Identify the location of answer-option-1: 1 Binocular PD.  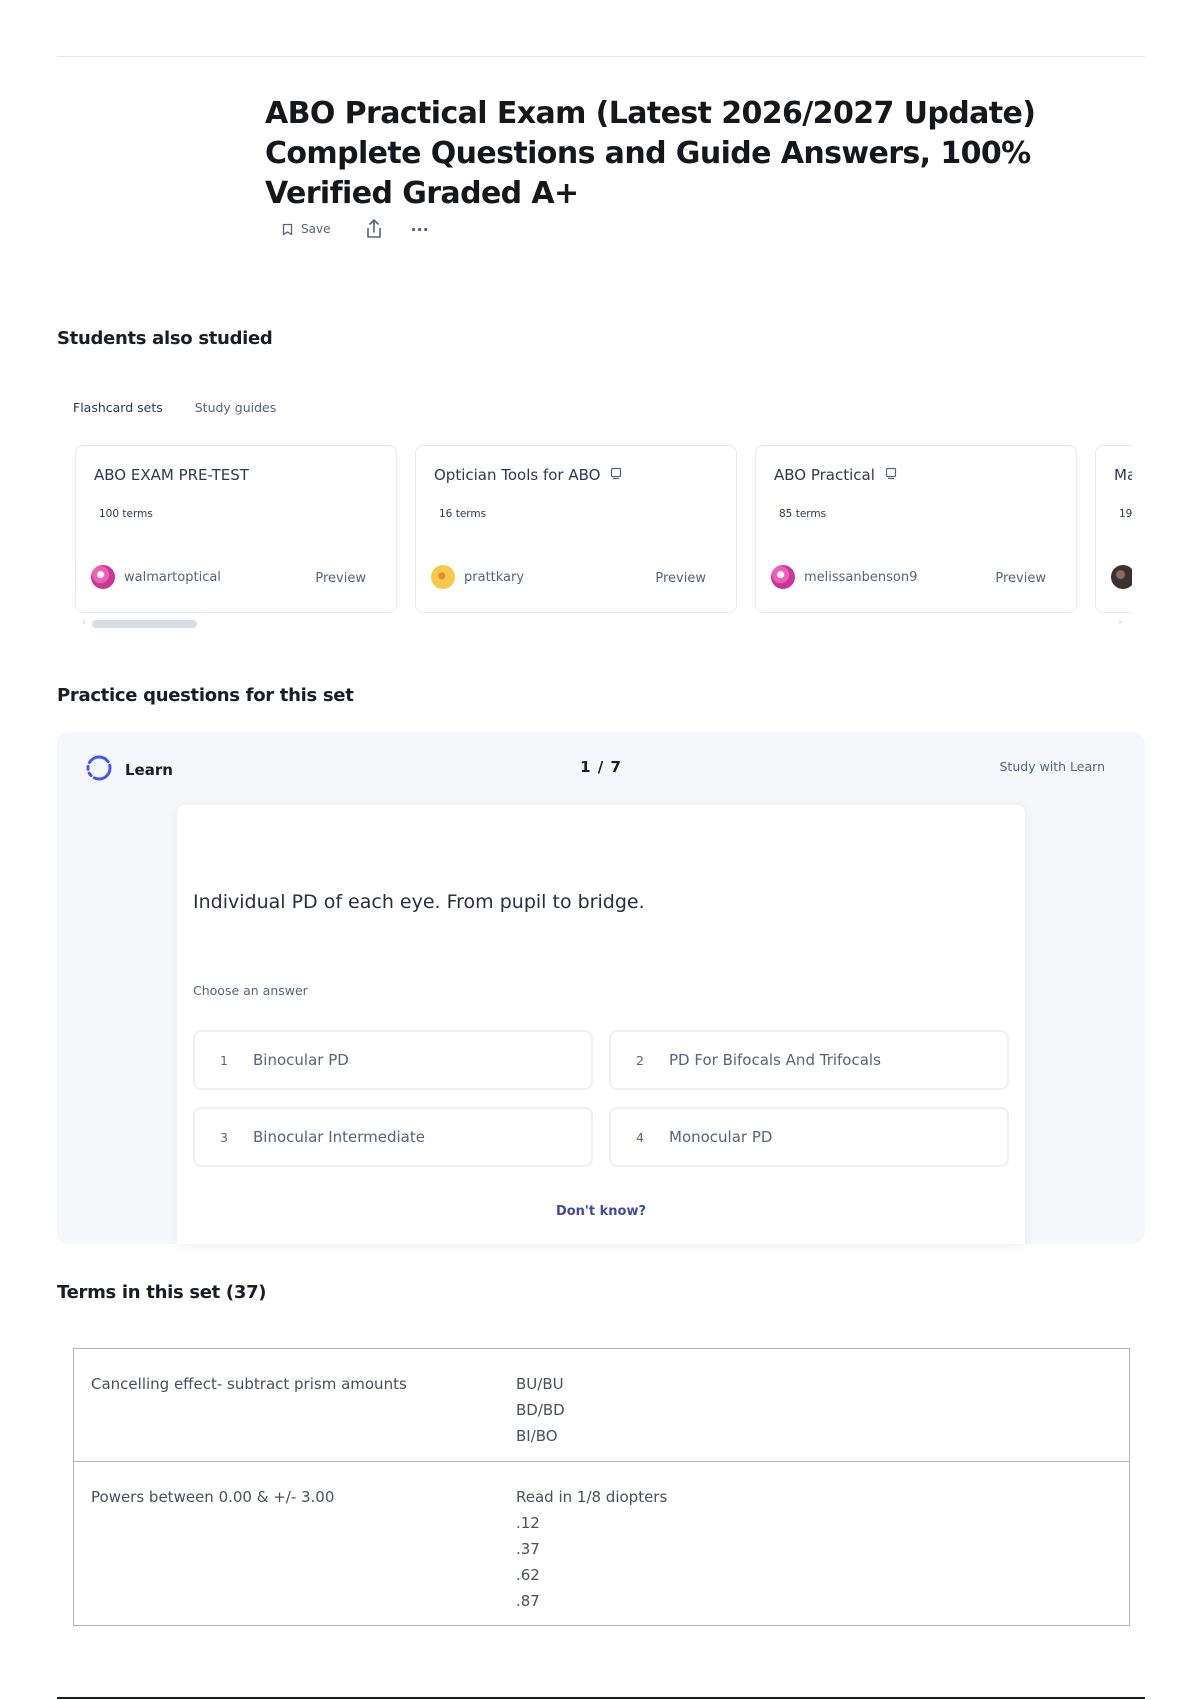
(393, 1060).